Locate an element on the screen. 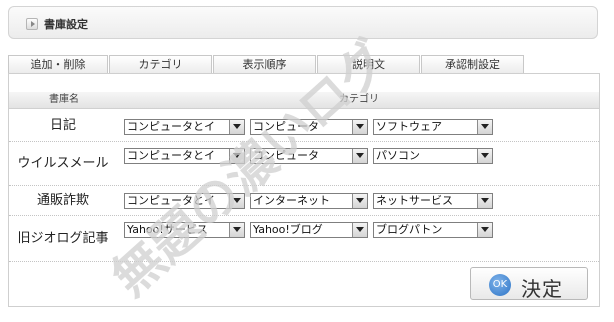 This screenshot has height=322, width=614. category-select-3: ネットサービス is located at coordinates (433, 201).